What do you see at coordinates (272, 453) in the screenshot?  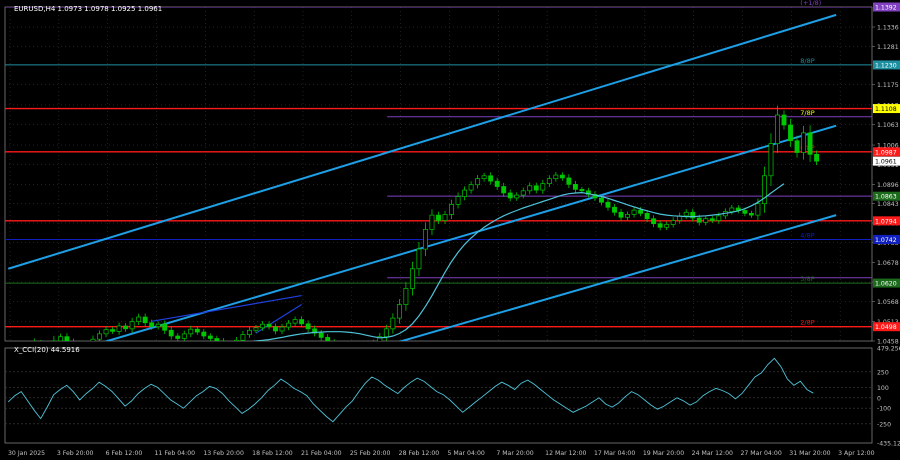 I see `time-tick-label: 18 Feb 12:00` at bounding box center [272, 453].